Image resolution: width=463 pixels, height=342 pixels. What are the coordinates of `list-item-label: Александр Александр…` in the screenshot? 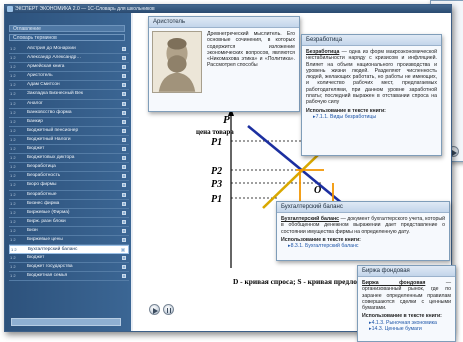 It's located at (54, 58).